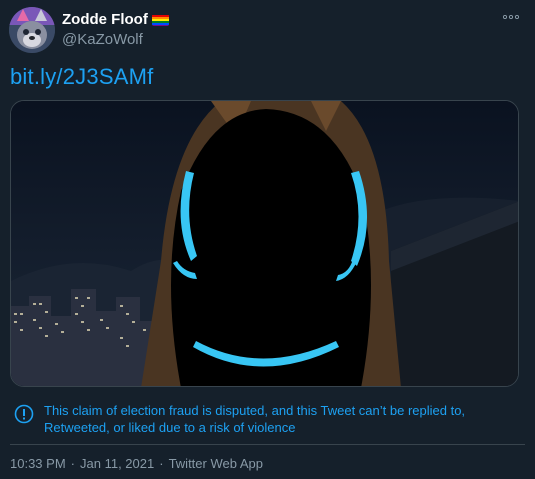 Image resolution: width=535 pixels, height=479 pixels. Describe the element at coordinates (24, 414) in the screenshot. I see `exclamation-circle-icon` at that location.